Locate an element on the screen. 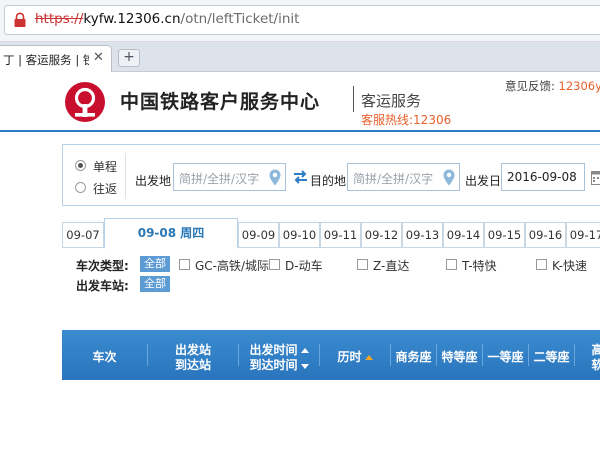  train-type-all-button: 全部 is located at coordinates (155, 264).